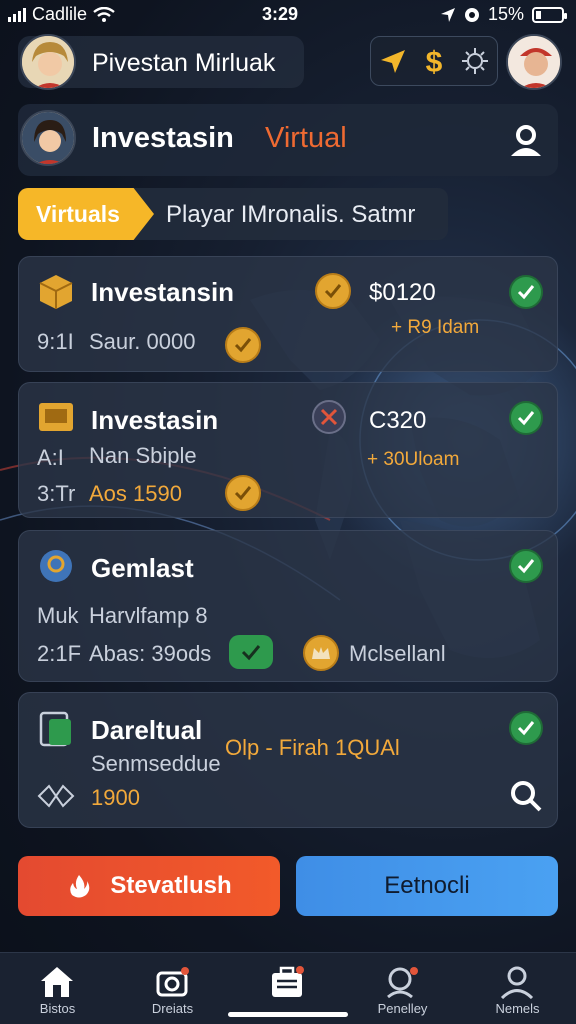 This screenshot has width=576, height=1024. What do you see at coordinates (291, 214) in the screenshot?
I see `category-subtitle: Playar IMronalis. Satmr` at bounding box center [291, 214].